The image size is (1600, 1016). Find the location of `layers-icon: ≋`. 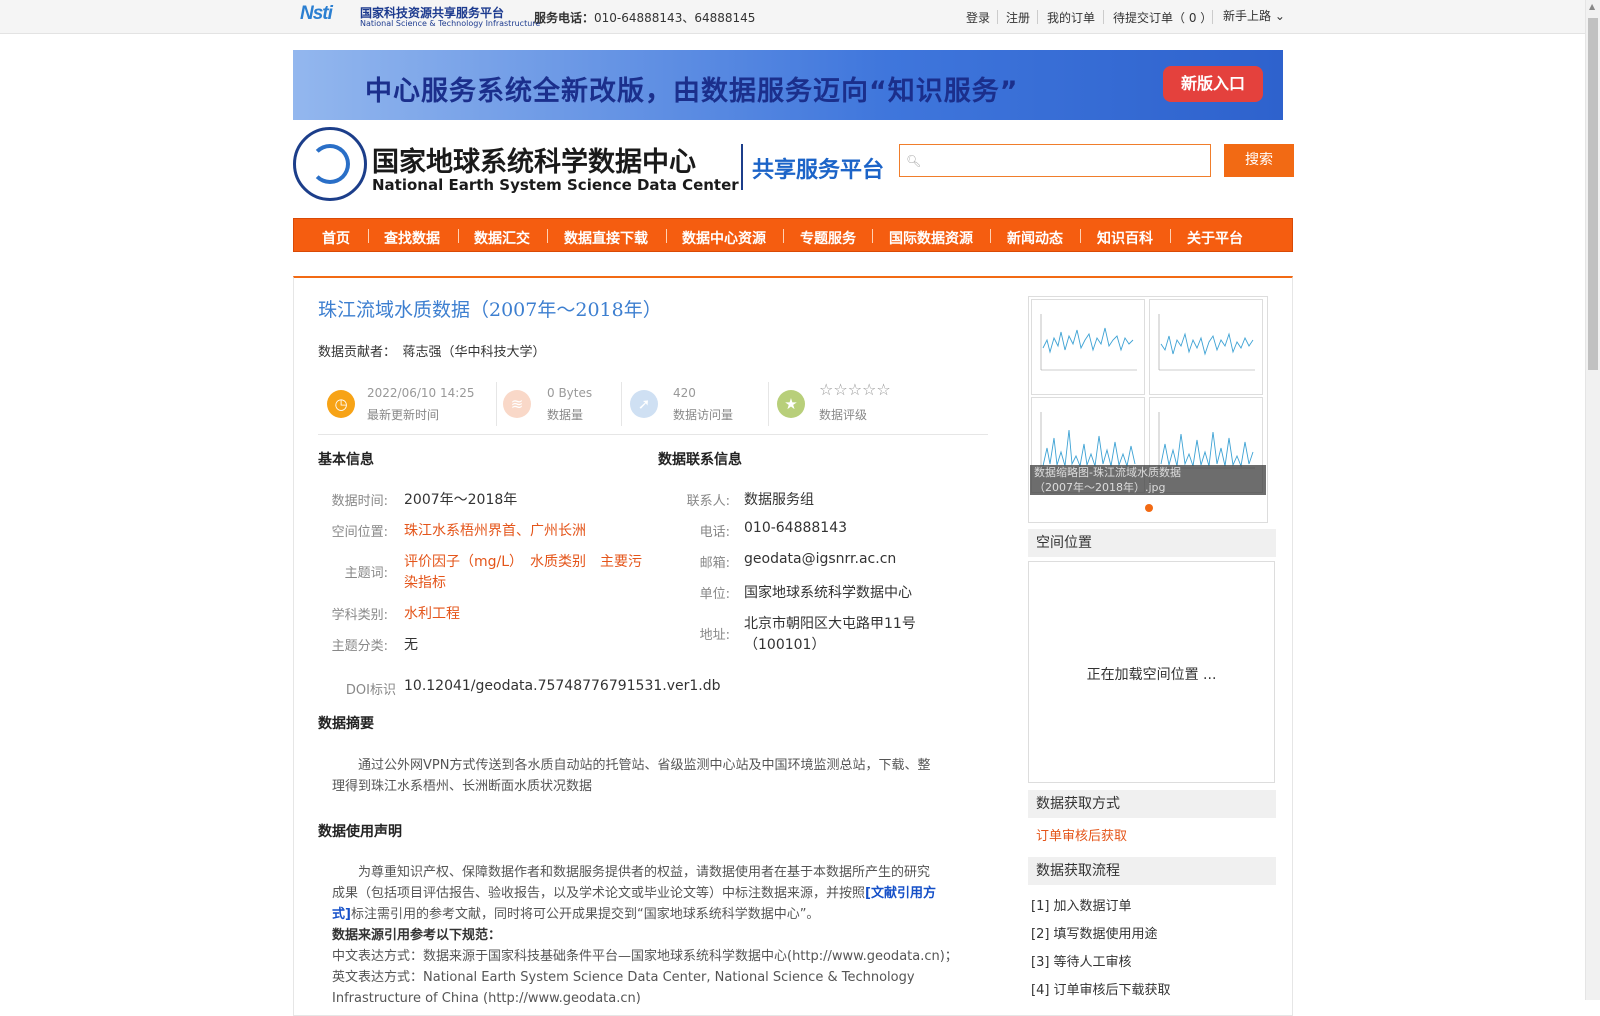

layers-icon: ≋ is located at coordinates (517, 404).